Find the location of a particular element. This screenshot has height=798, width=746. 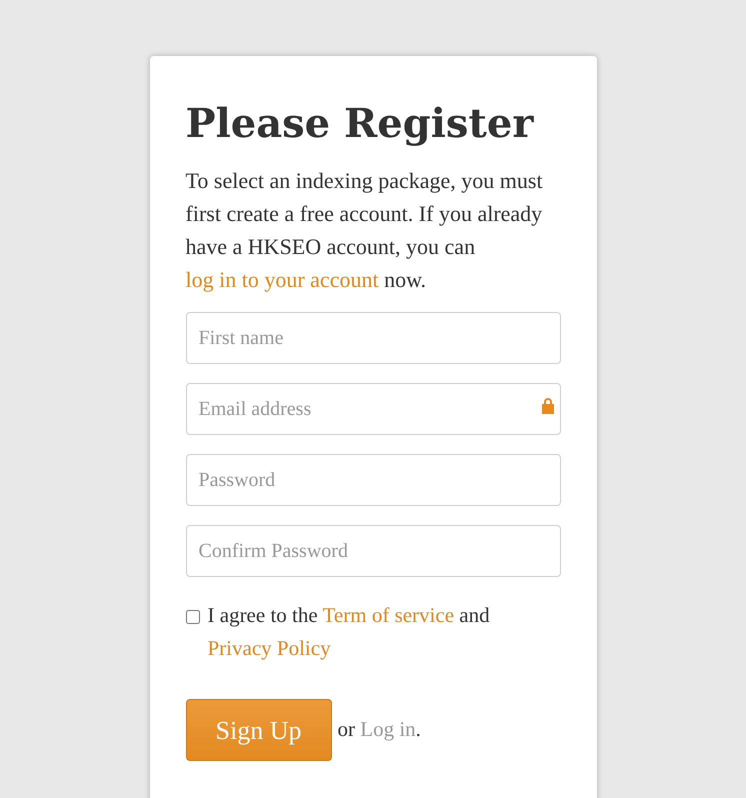

page-title: Please Register is located at coordinates (360, 124).